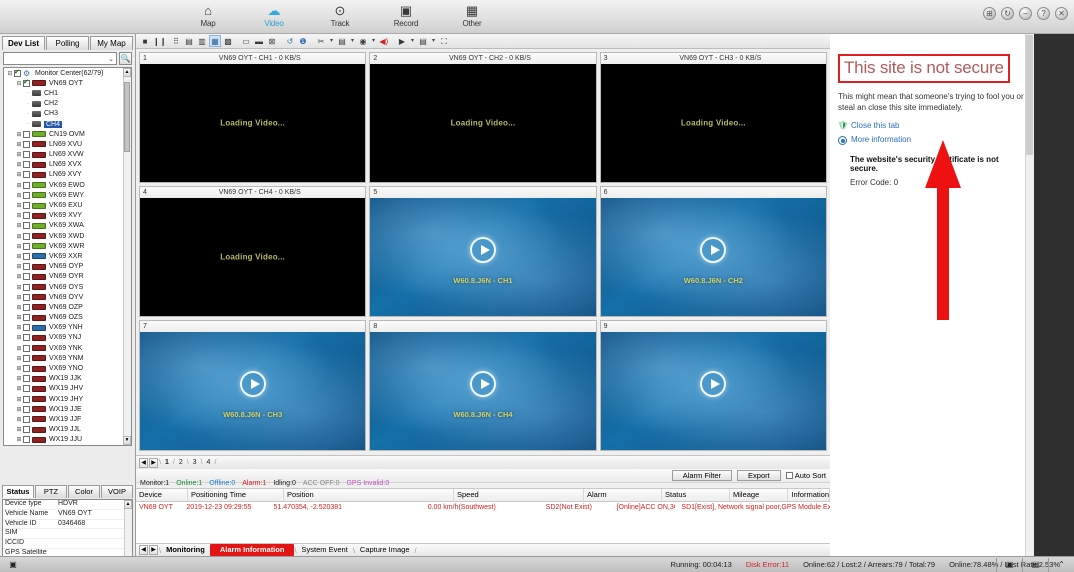  I want to click on table-column-header: Status, so click(696, 495).